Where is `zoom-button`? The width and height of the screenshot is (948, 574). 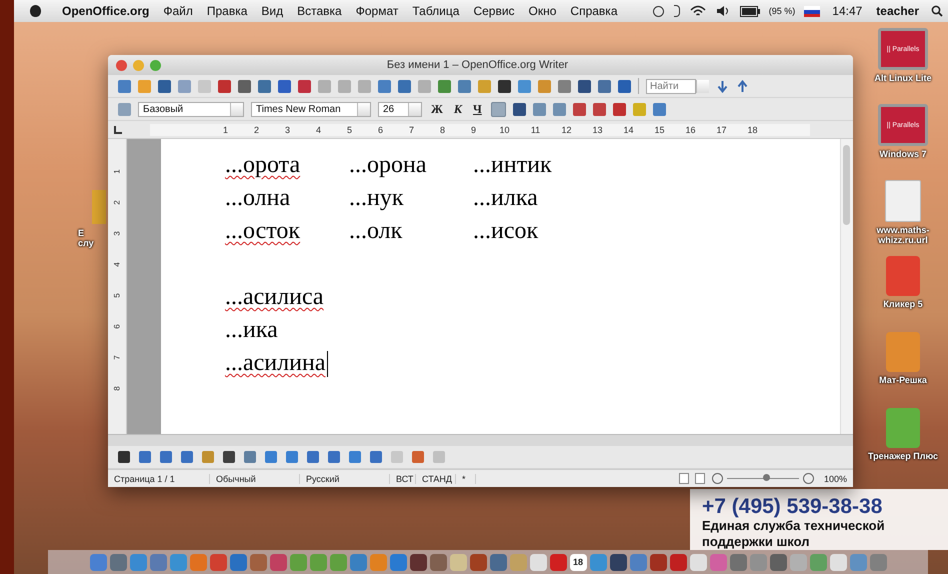 zoom-button is located at coordinates (155, 65).